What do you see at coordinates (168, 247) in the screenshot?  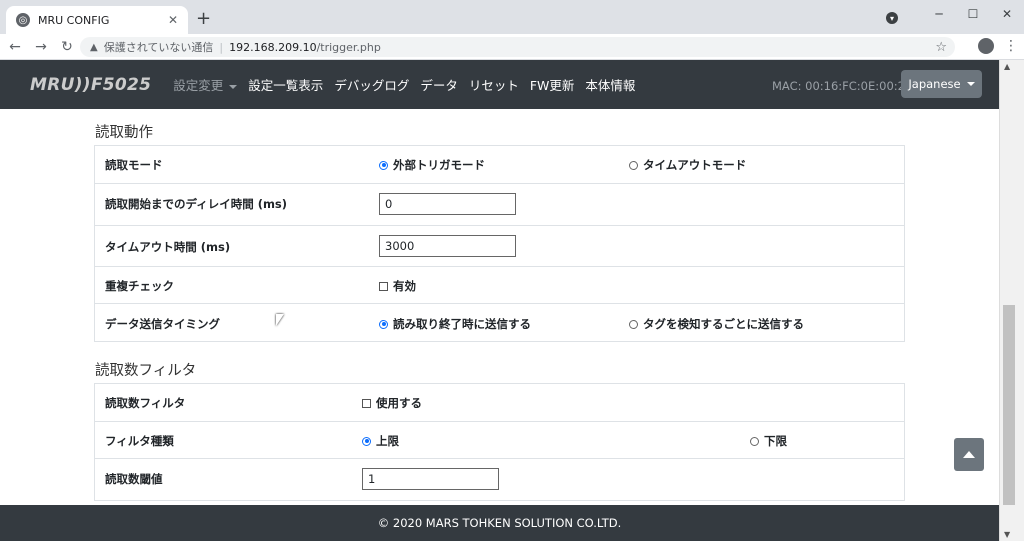 I see `timeout-label: タイムアウト時間 (ms)` at bounding box center [168, 247].